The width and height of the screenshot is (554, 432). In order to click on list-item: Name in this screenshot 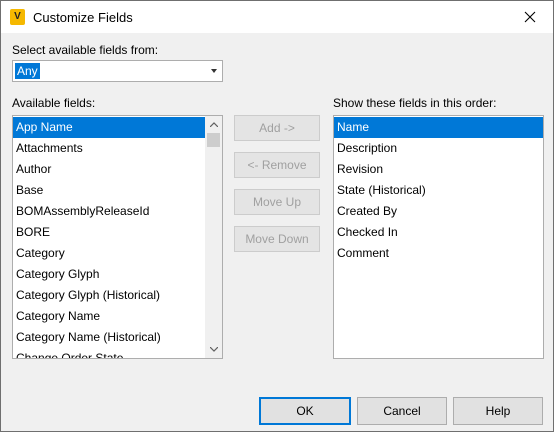, I will do `click(438, 127)`.